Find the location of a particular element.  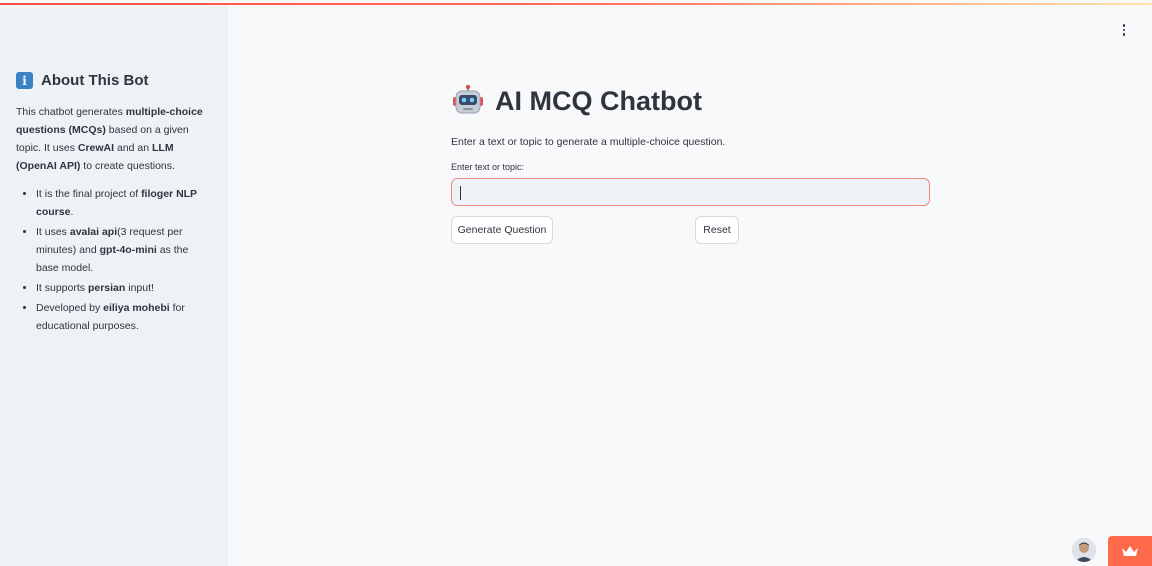

list-item: It supports persian input! is located at coordinates (124, 288).